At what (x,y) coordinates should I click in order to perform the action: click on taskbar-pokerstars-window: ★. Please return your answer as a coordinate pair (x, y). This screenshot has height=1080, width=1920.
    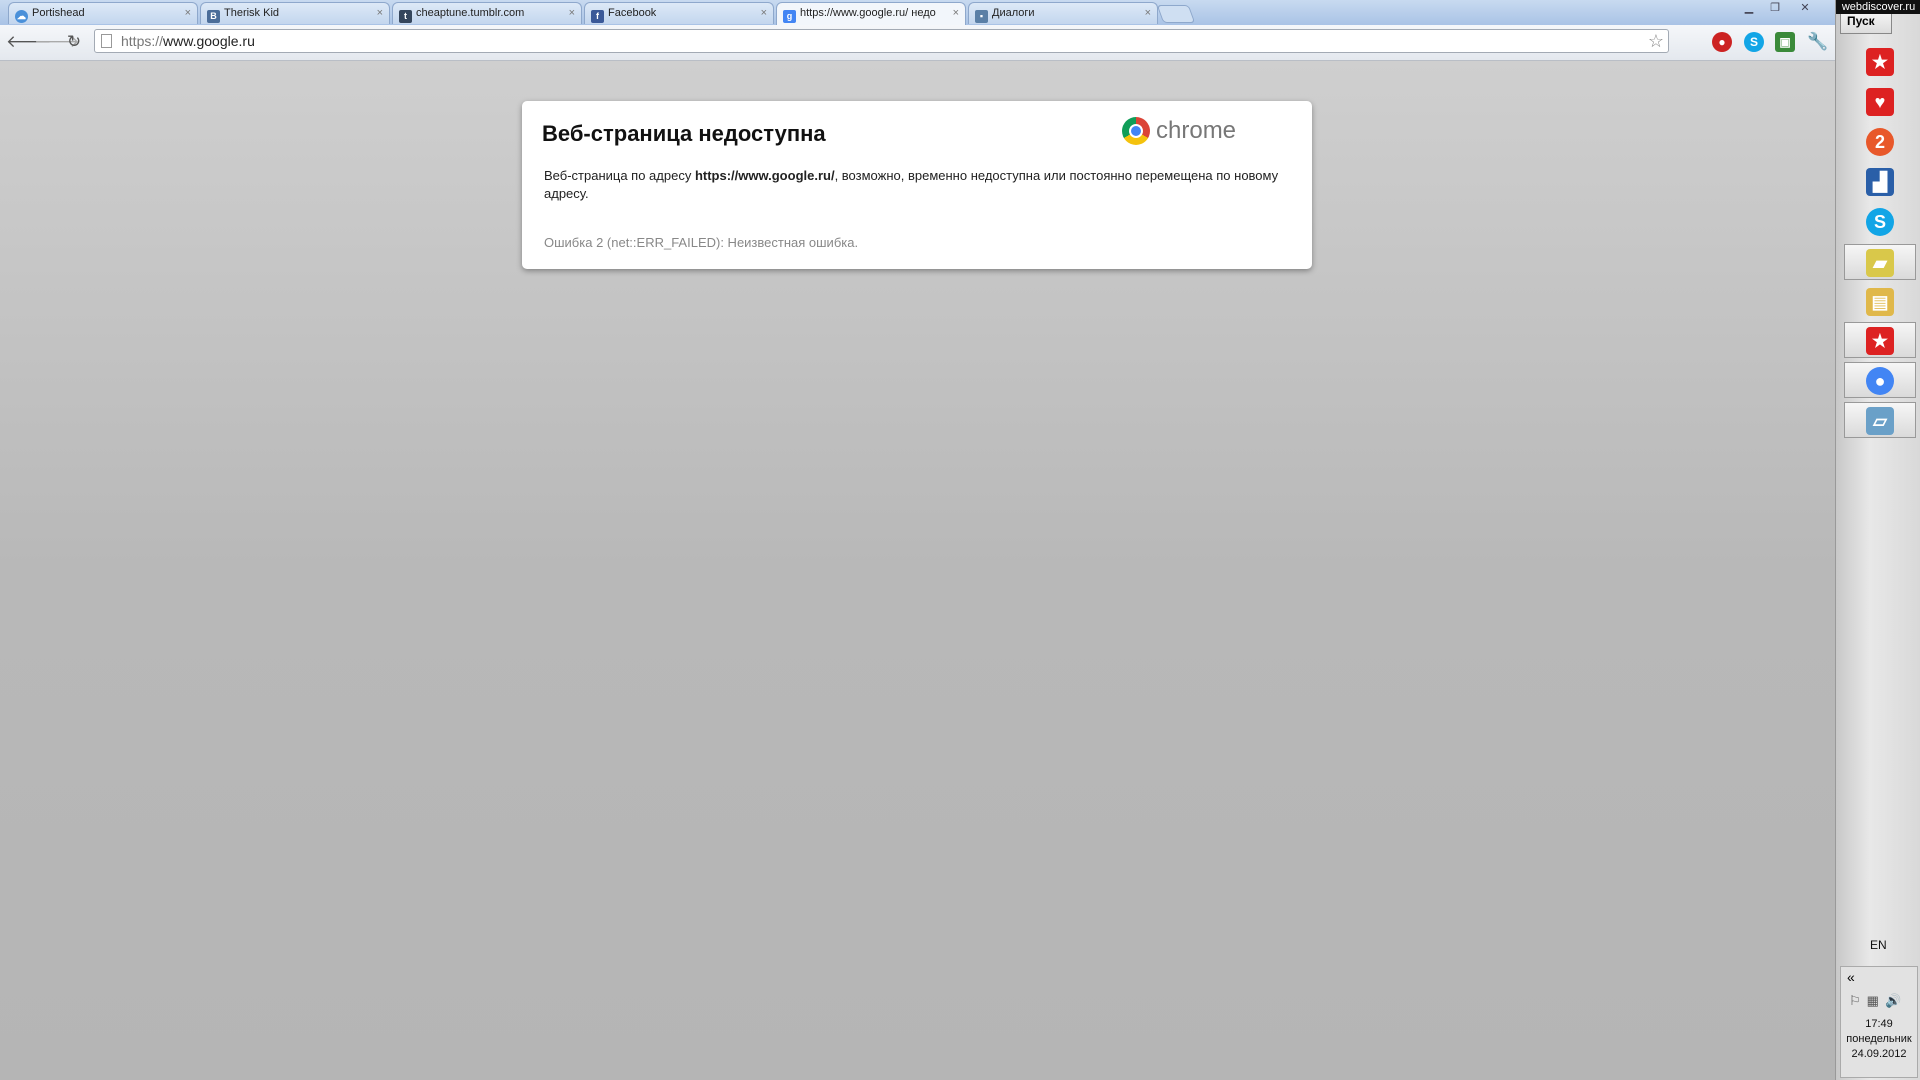
    Looking at the image, I should click on (1880, 340).